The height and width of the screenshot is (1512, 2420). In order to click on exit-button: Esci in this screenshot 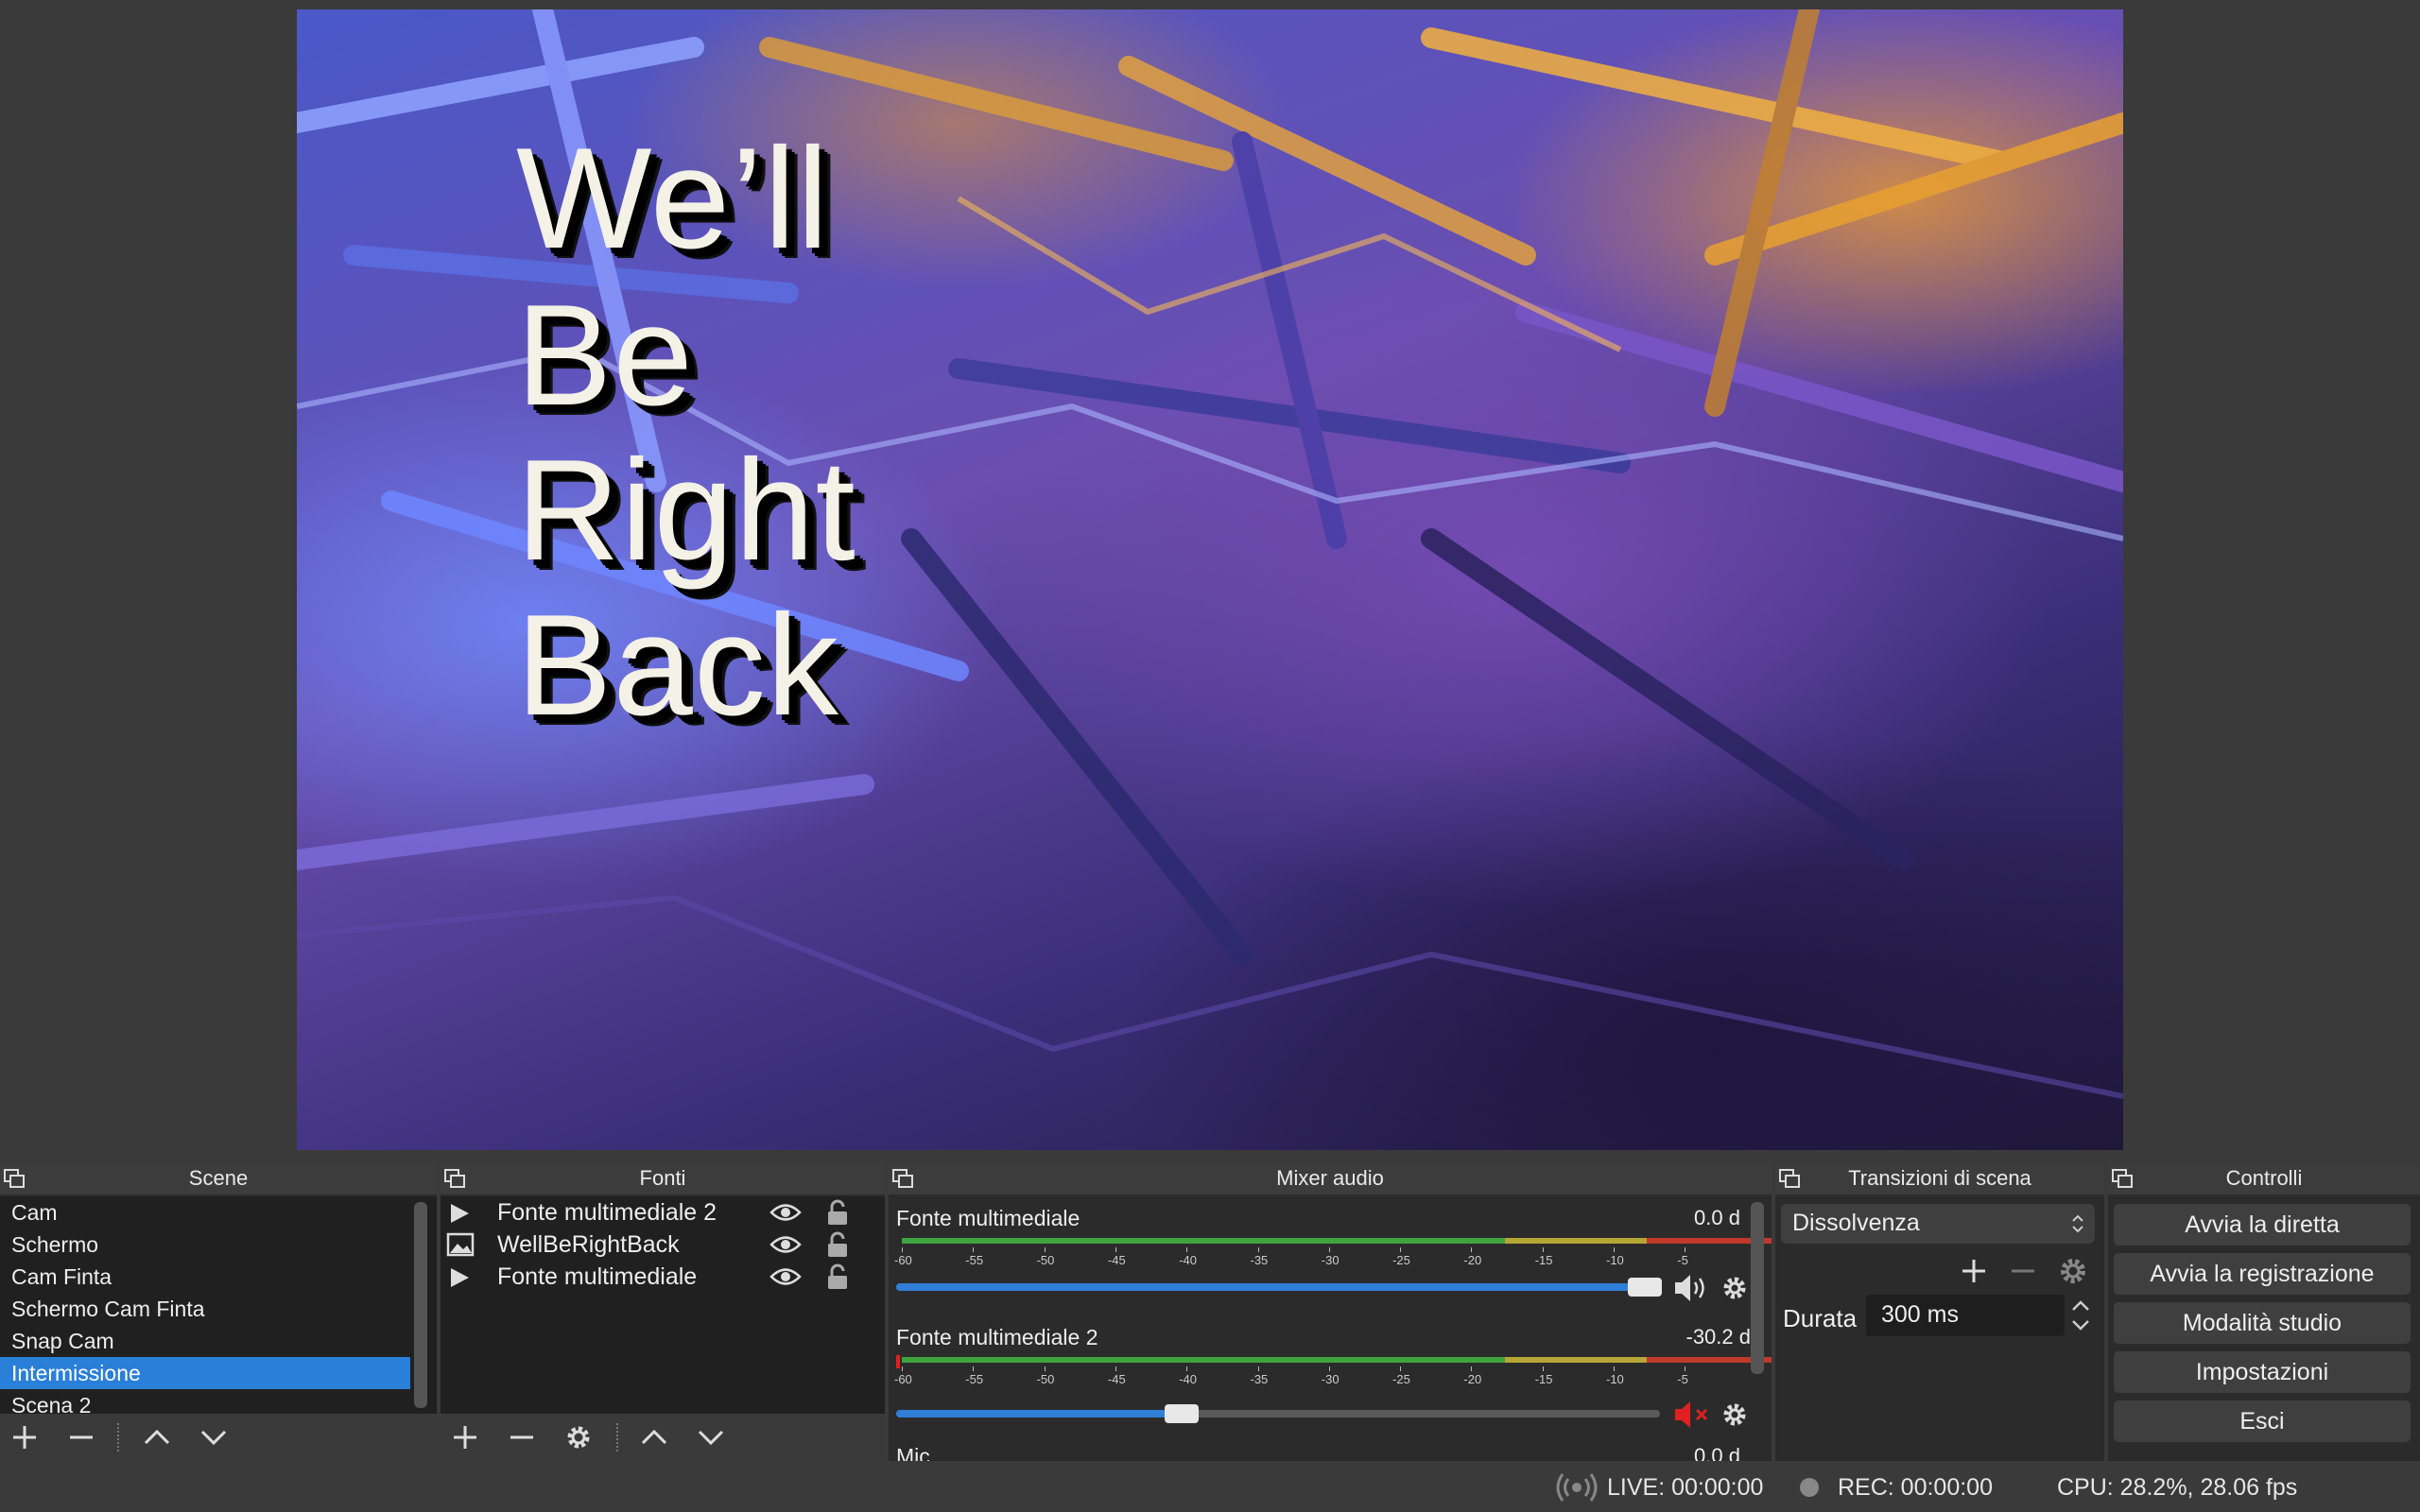, I will do `click(2262, 1421)`.